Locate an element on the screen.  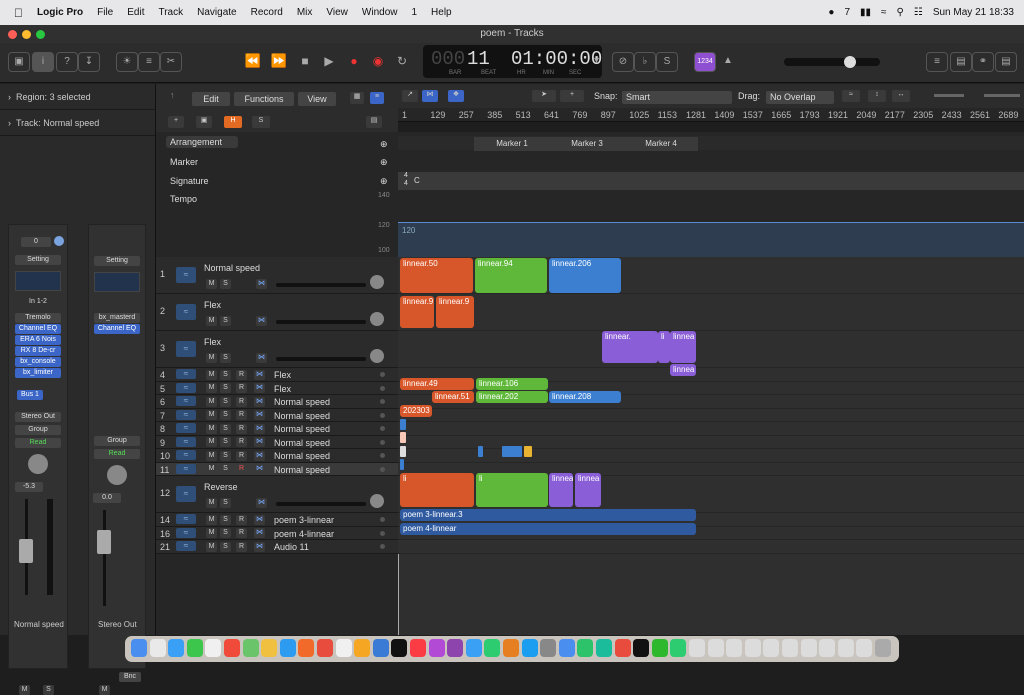
chevron-right-icon: › is located at coordinates (9, 123).